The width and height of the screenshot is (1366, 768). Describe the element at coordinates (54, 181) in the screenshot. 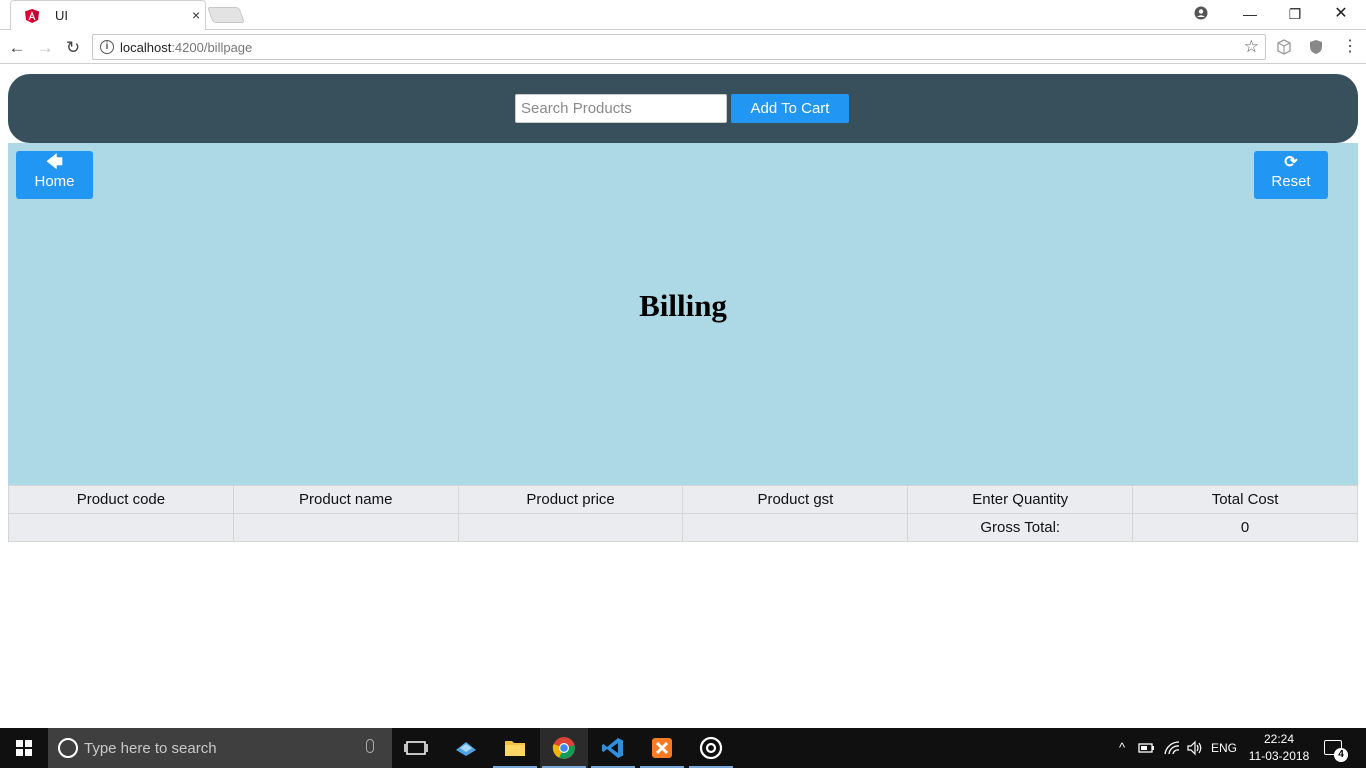

I see `home-button-label: Home` at that location.